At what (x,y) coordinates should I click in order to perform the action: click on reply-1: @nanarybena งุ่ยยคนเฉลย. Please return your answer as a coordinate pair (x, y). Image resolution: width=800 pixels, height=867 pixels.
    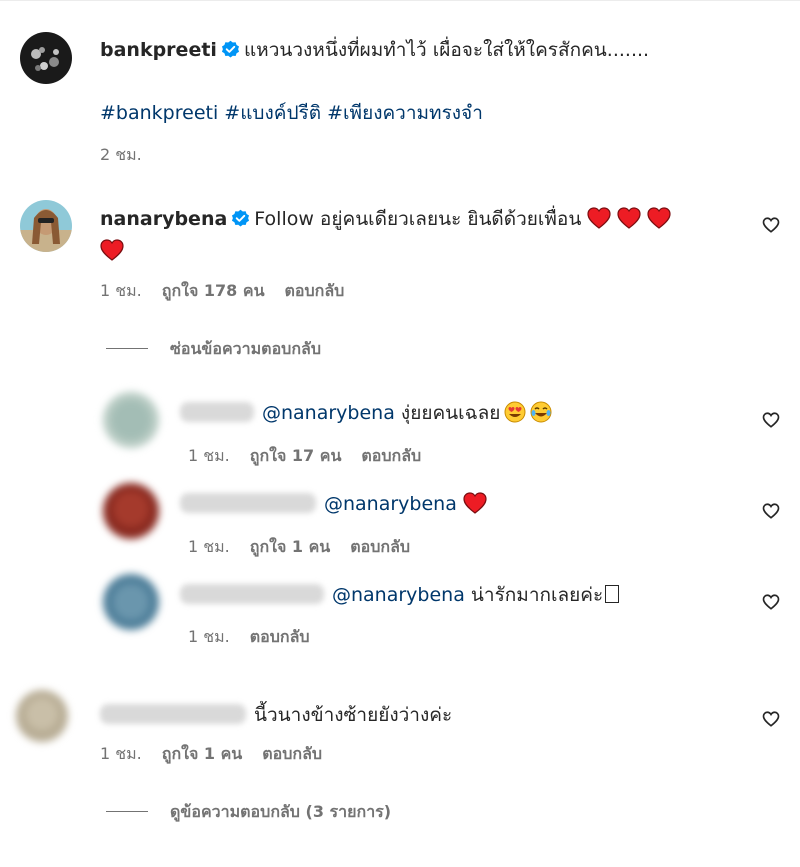
    Looking at the image, I should click on (366, 413).